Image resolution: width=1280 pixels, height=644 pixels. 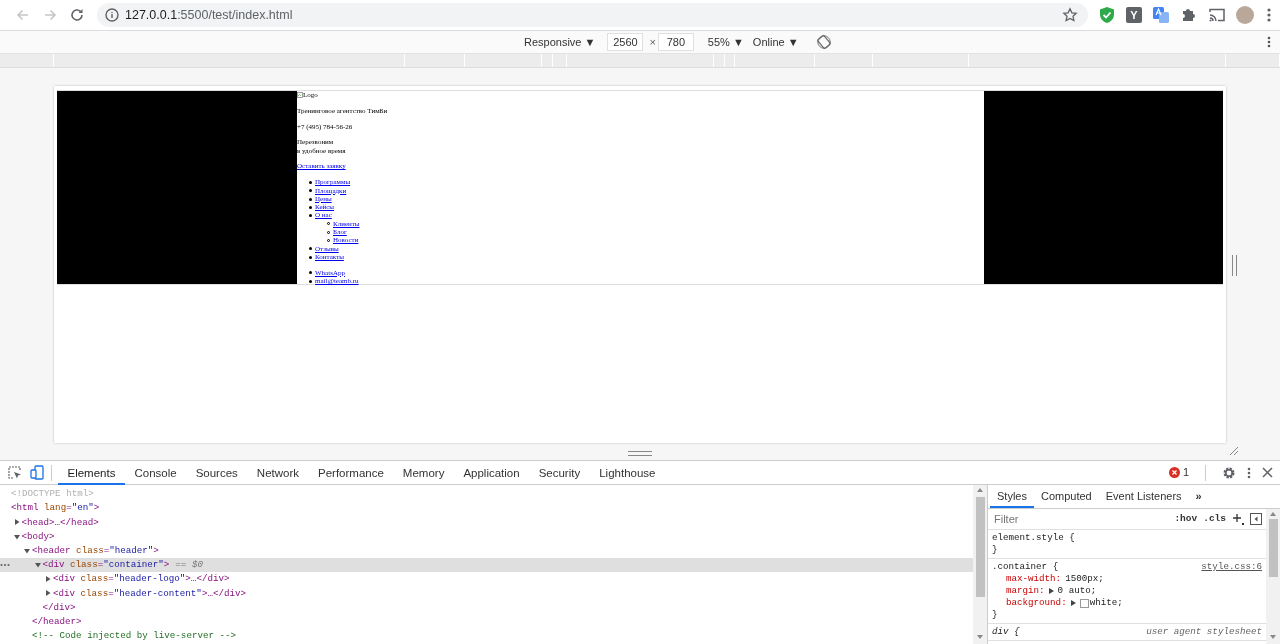 What do you see at coordinates (1234, 451) in the screenshot?
I see `resize-corner-icon` at bounding box center [1234, 451].